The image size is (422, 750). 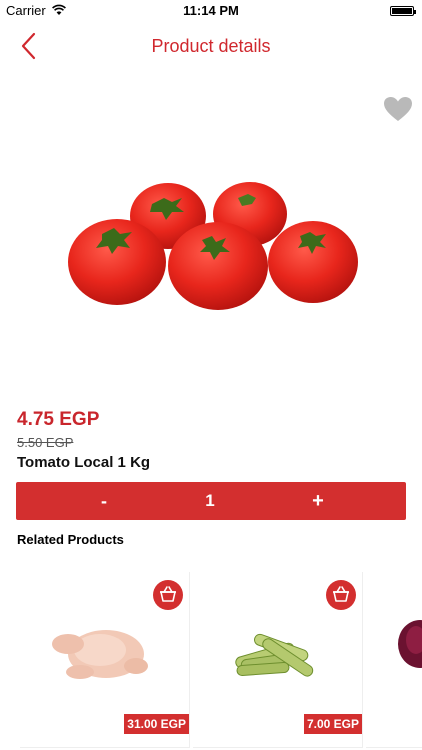 What do you see at coordinates (332, 724) in the screenshot?
I see `related-product-price: 7.00 EGP` at bounding box center [332, 724].